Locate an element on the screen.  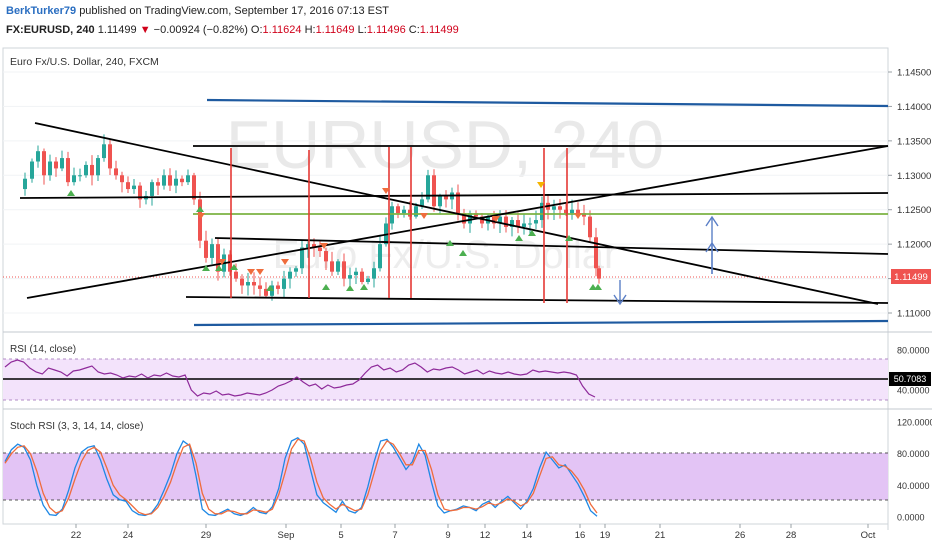
price-tick-label: 1.14000 is located at coordinates (914, 107).